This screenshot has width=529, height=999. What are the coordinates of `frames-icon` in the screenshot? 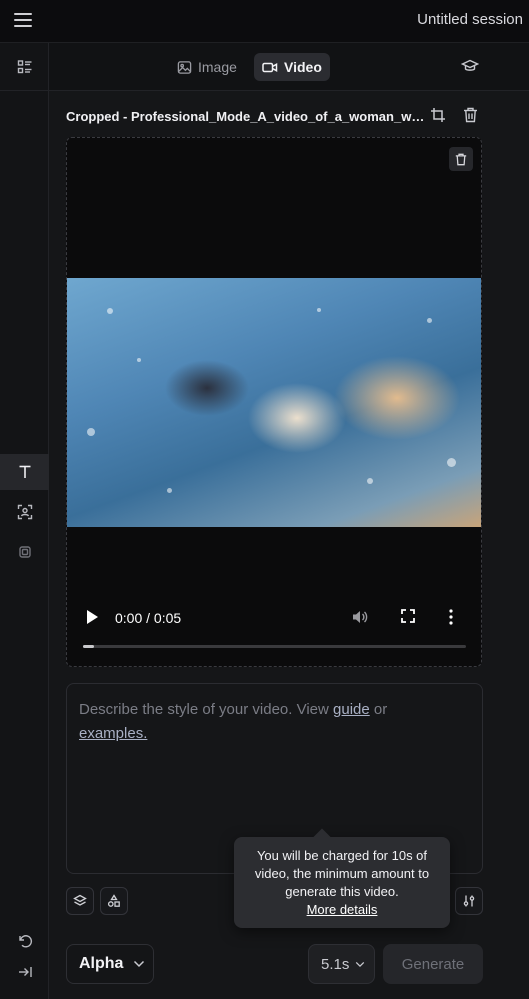 It's located at (24, 552).